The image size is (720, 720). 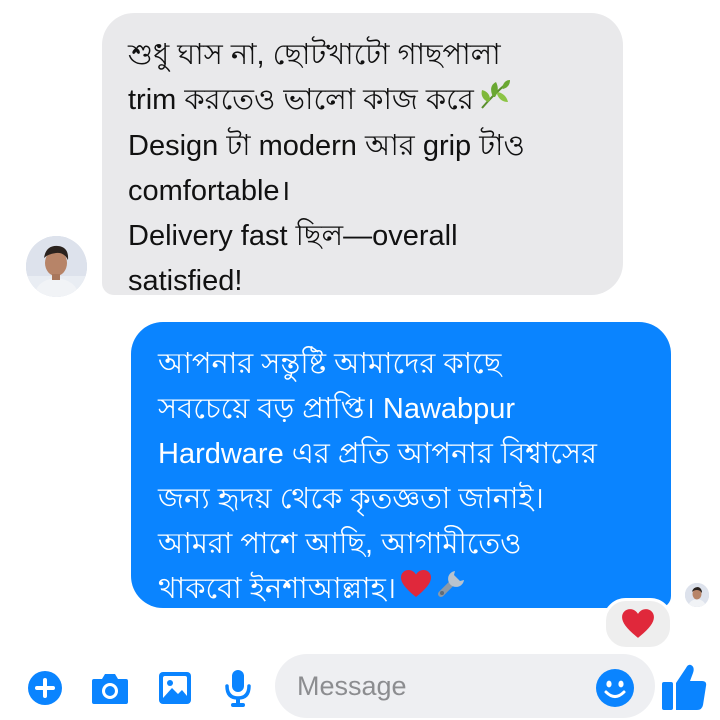 I want to click on message-line: trim করতেও ভালো কাজ করে, so click(x=363, y=101).